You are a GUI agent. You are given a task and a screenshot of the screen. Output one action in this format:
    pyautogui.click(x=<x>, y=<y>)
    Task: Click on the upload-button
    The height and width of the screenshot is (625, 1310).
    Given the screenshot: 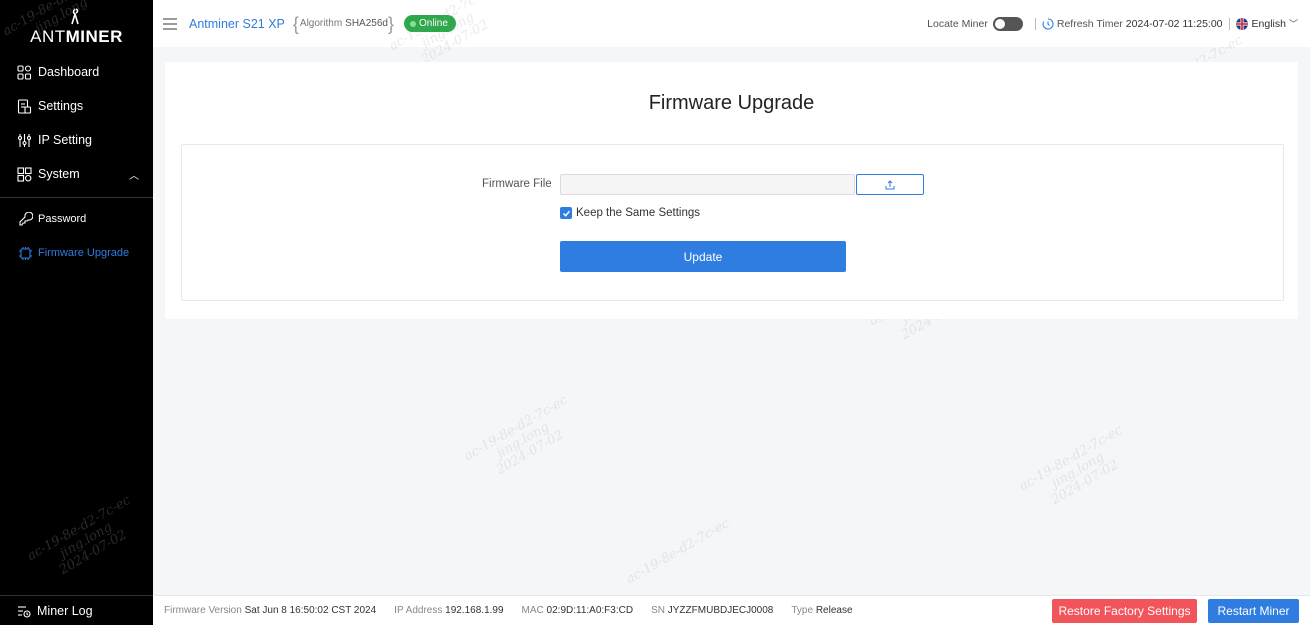 What is the action you would take?
    pyautogui.click(x=890, y=184)
    